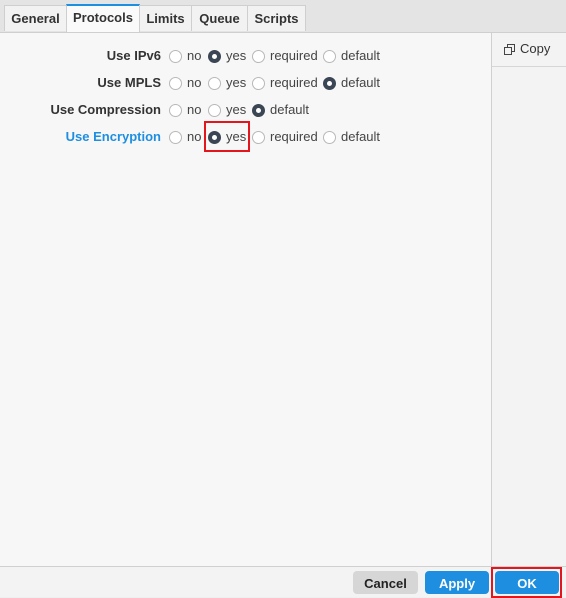 This screenshot has width=566, height=598. Describe the element at coordinates (351, 83) in the screenshot. I see `radio-mpls-default: default` at that location.